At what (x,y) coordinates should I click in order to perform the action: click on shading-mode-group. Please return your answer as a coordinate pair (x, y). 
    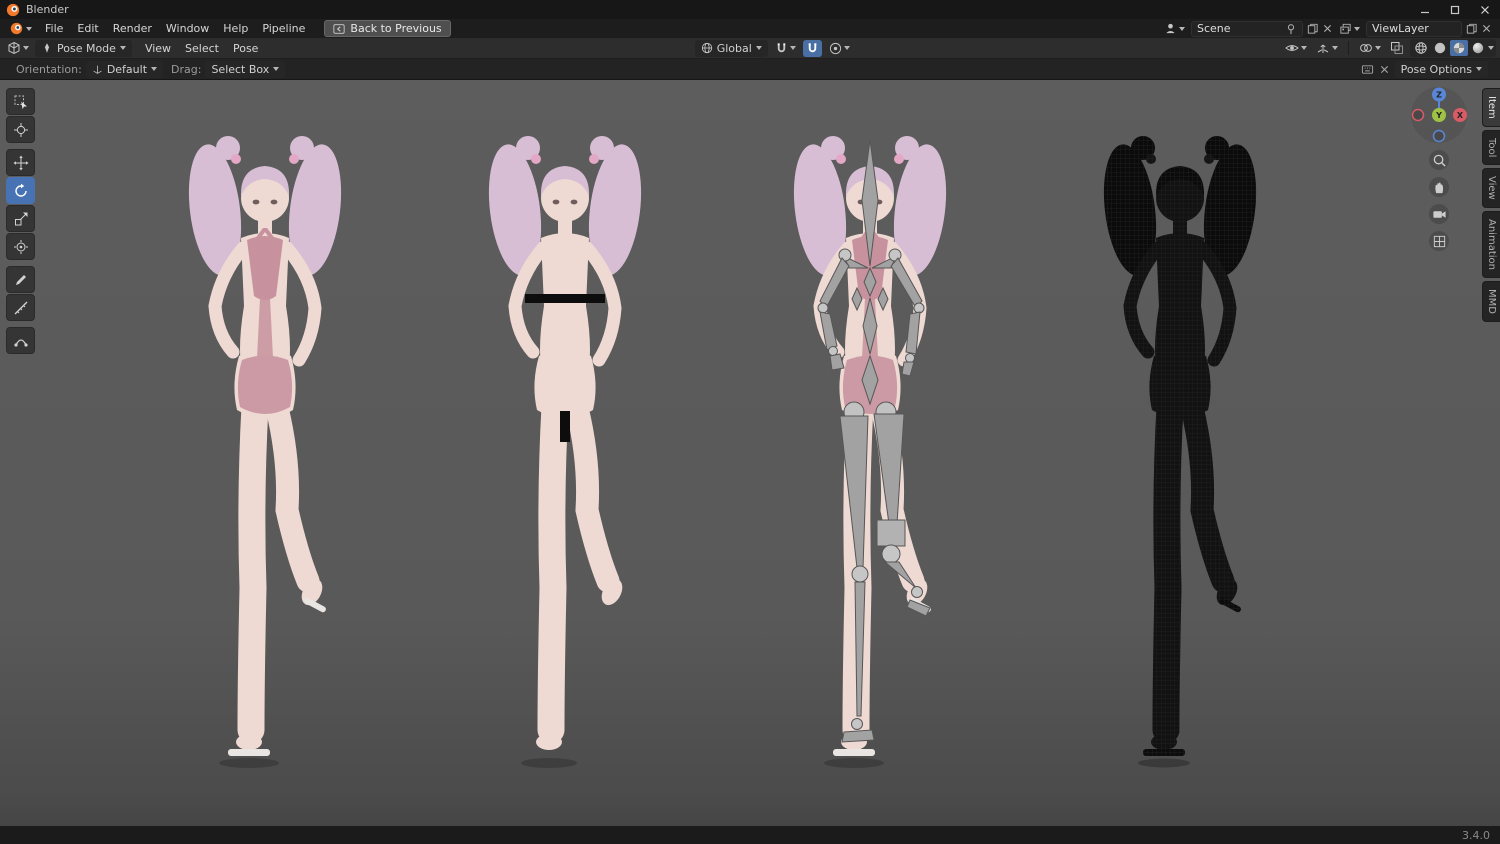
    Looking at the image, I should click on (1453, 48).